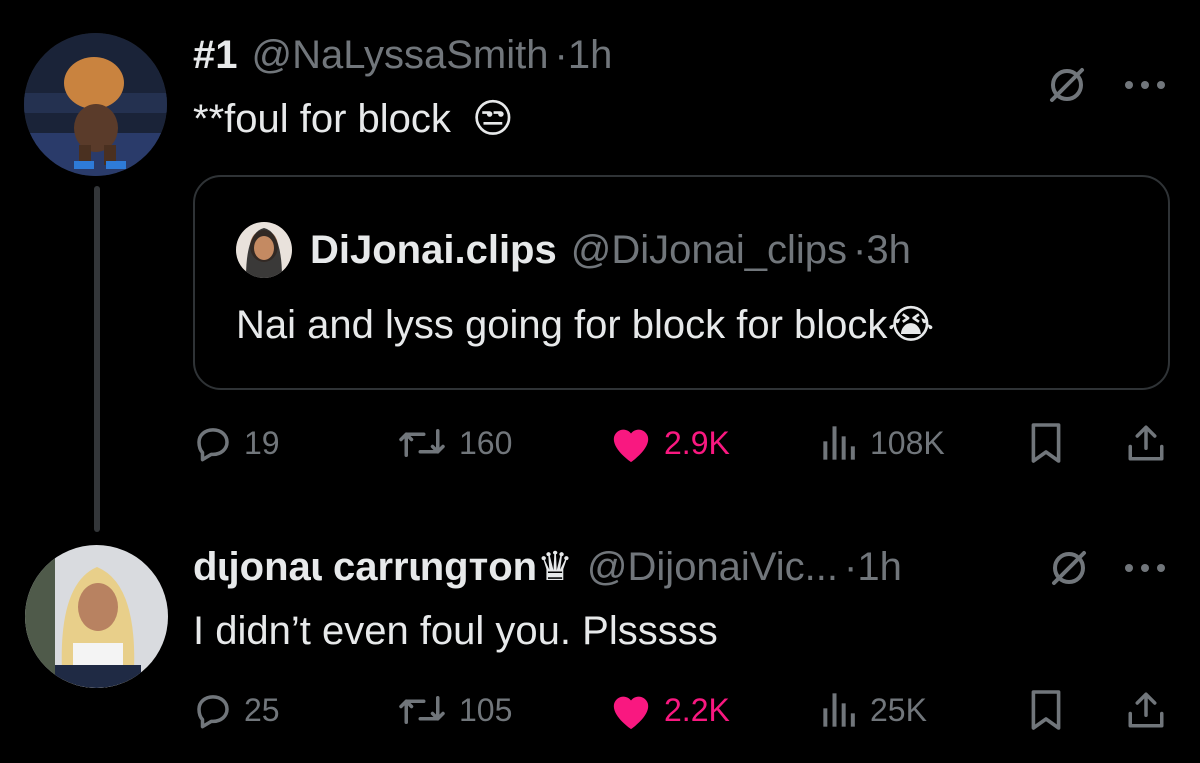 This screenshot has width=1200, height=763. I want to click on post-actions: 19 160 2.9K 108K, so click(685, 443).